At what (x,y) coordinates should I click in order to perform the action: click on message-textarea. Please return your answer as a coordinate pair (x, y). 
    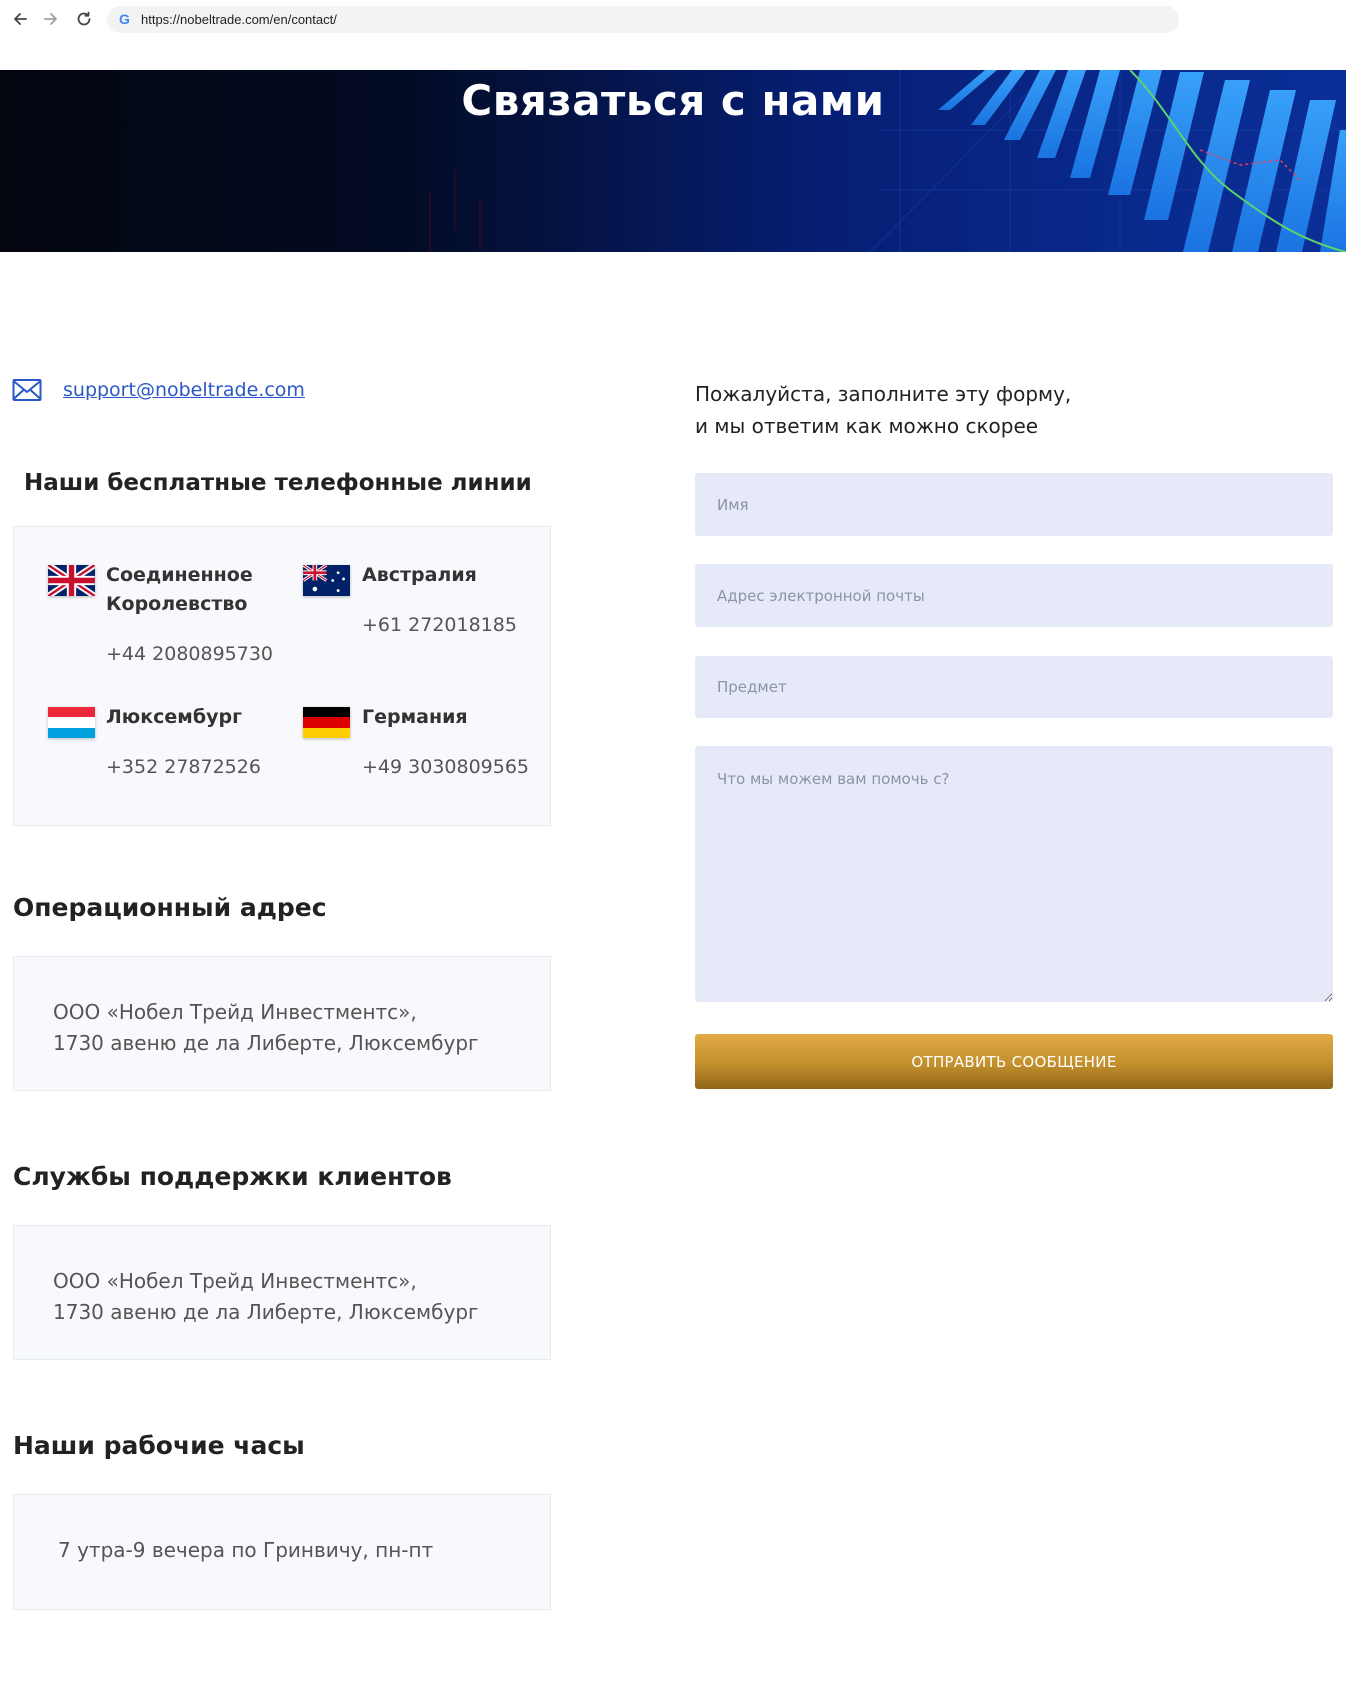
    Looking at the image, I should click on (1014, 874).